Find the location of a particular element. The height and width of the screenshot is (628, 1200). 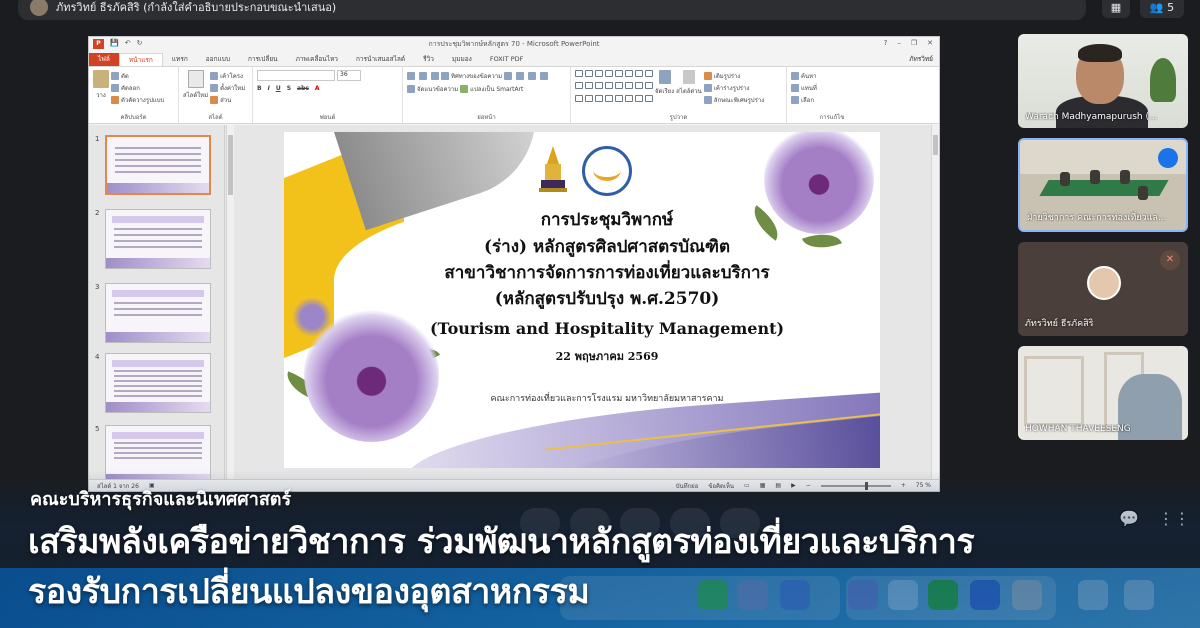

tab-transitions: การเปลี่ยน is located at coordinates (263, 59).